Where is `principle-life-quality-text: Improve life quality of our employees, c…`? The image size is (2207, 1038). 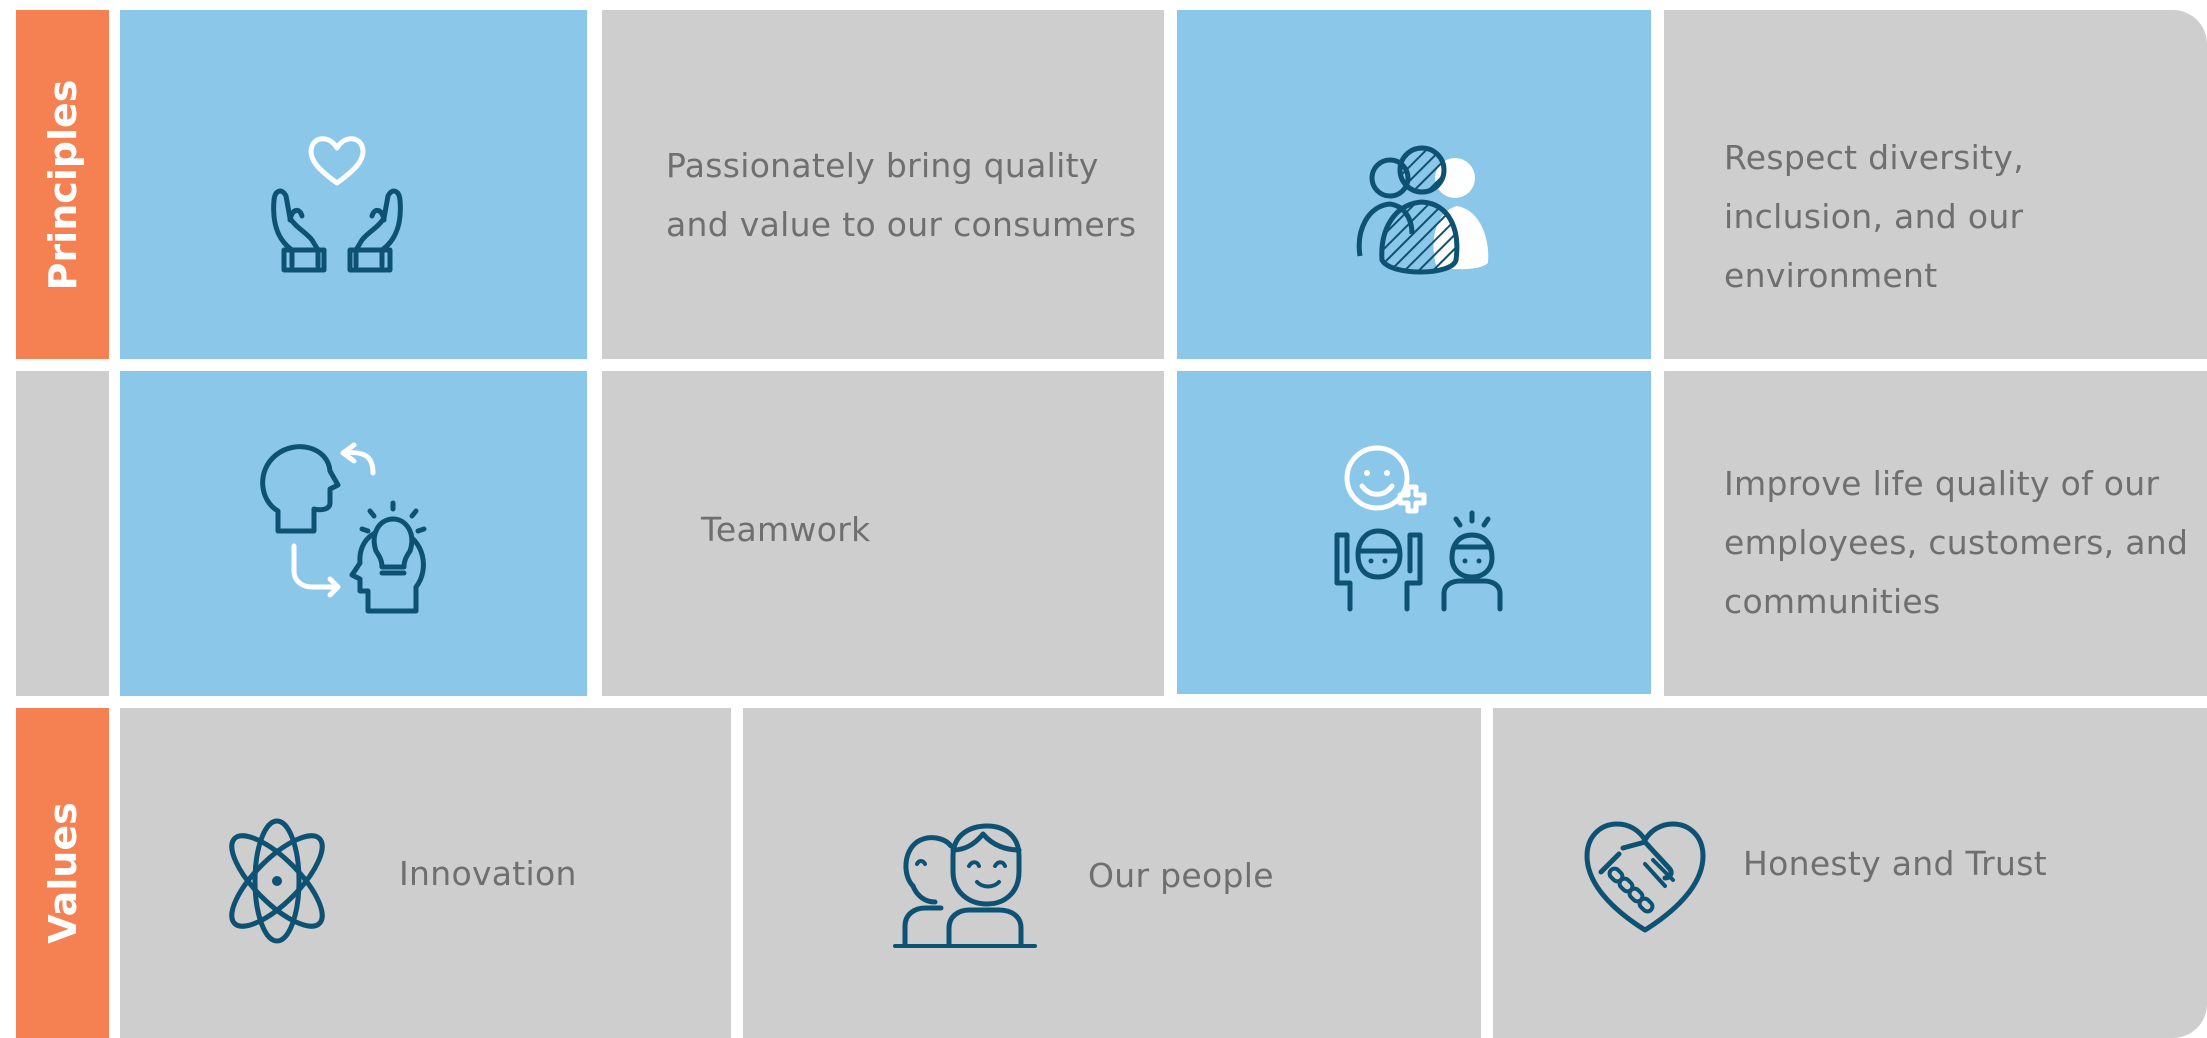
principle-life-quality-text: Improve life quality of our employees, c… is located at coordinates (1956, 542).